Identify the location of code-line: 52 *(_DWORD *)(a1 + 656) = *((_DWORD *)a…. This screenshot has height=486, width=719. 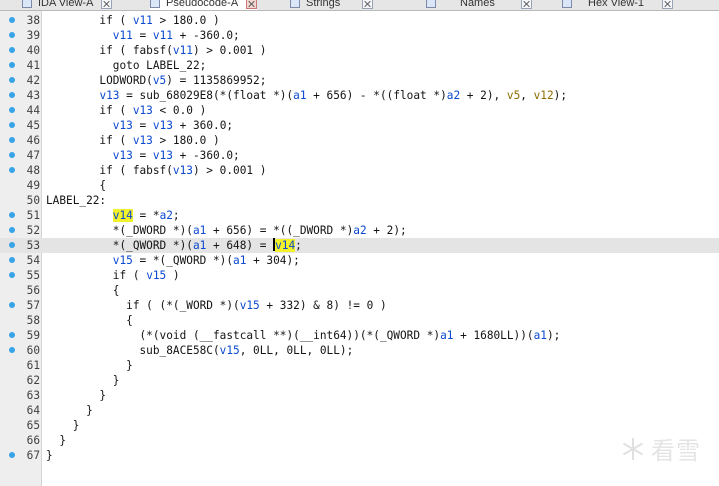
(359, 230).